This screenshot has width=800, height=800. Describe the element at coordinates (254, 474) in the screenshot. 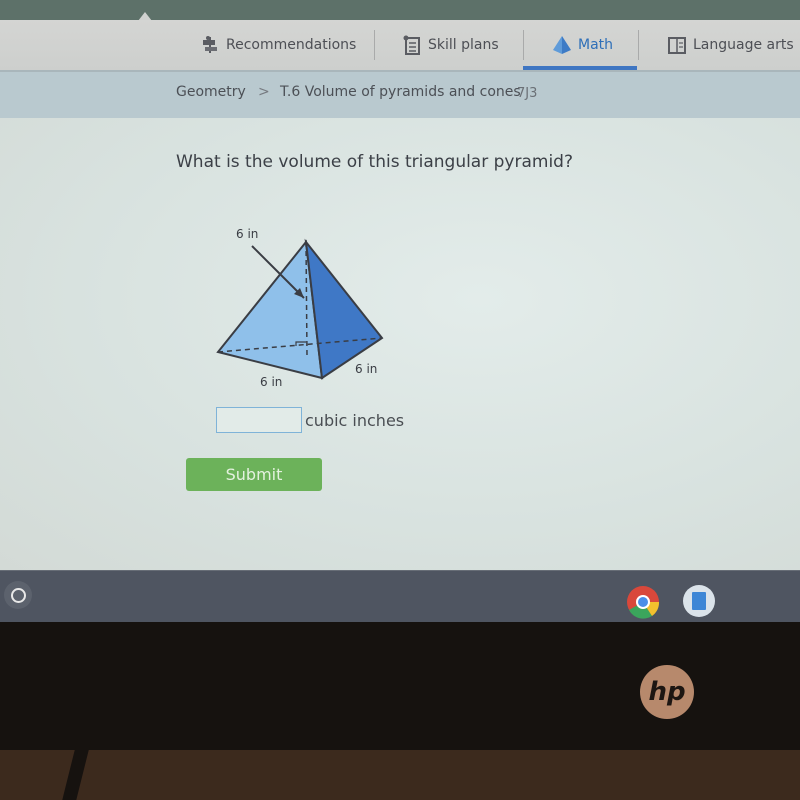

I see `submit-button: Submit` at that location.